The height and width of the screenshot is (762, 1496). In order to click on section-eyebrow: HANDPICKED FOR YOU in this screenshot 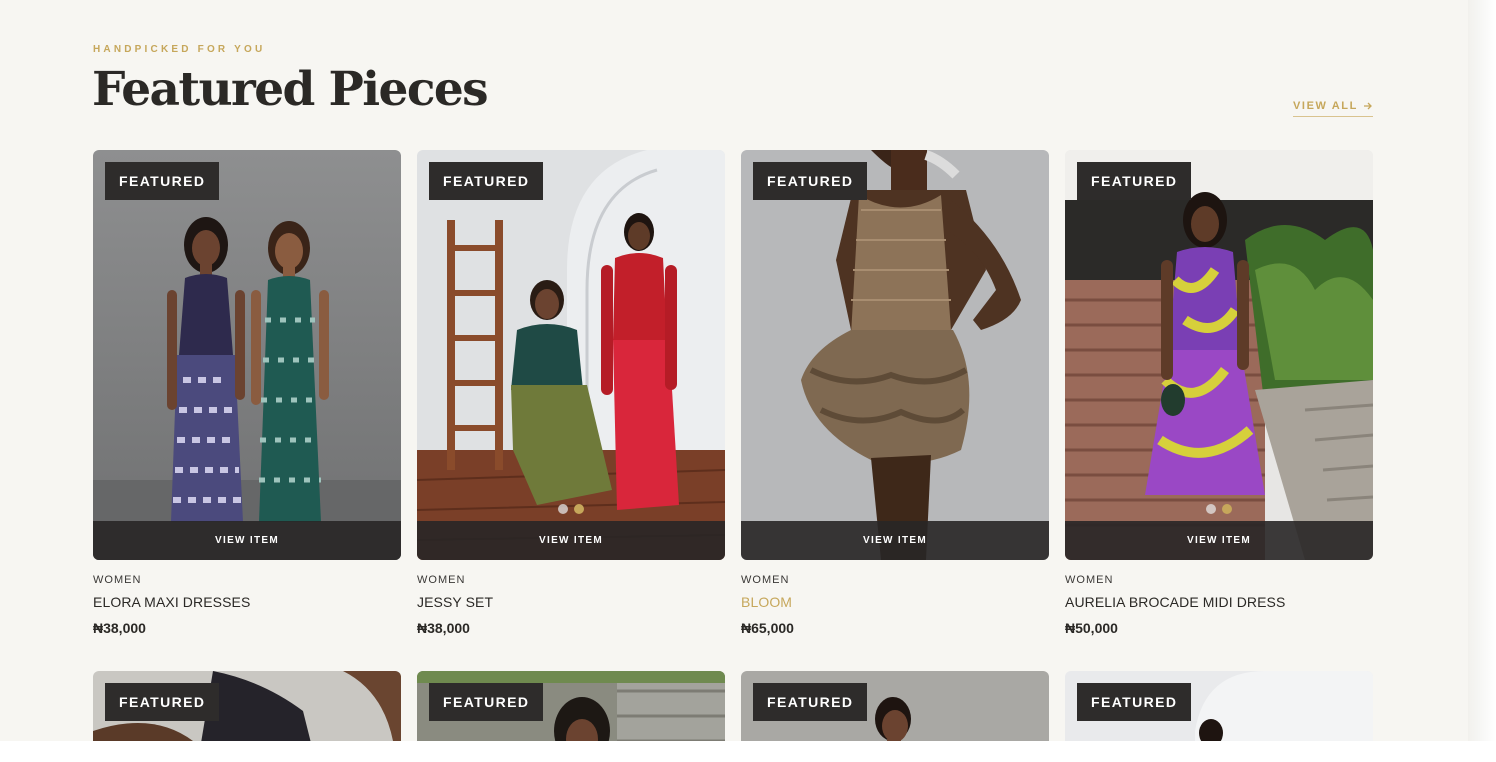, I will do `click(179, 49)`.